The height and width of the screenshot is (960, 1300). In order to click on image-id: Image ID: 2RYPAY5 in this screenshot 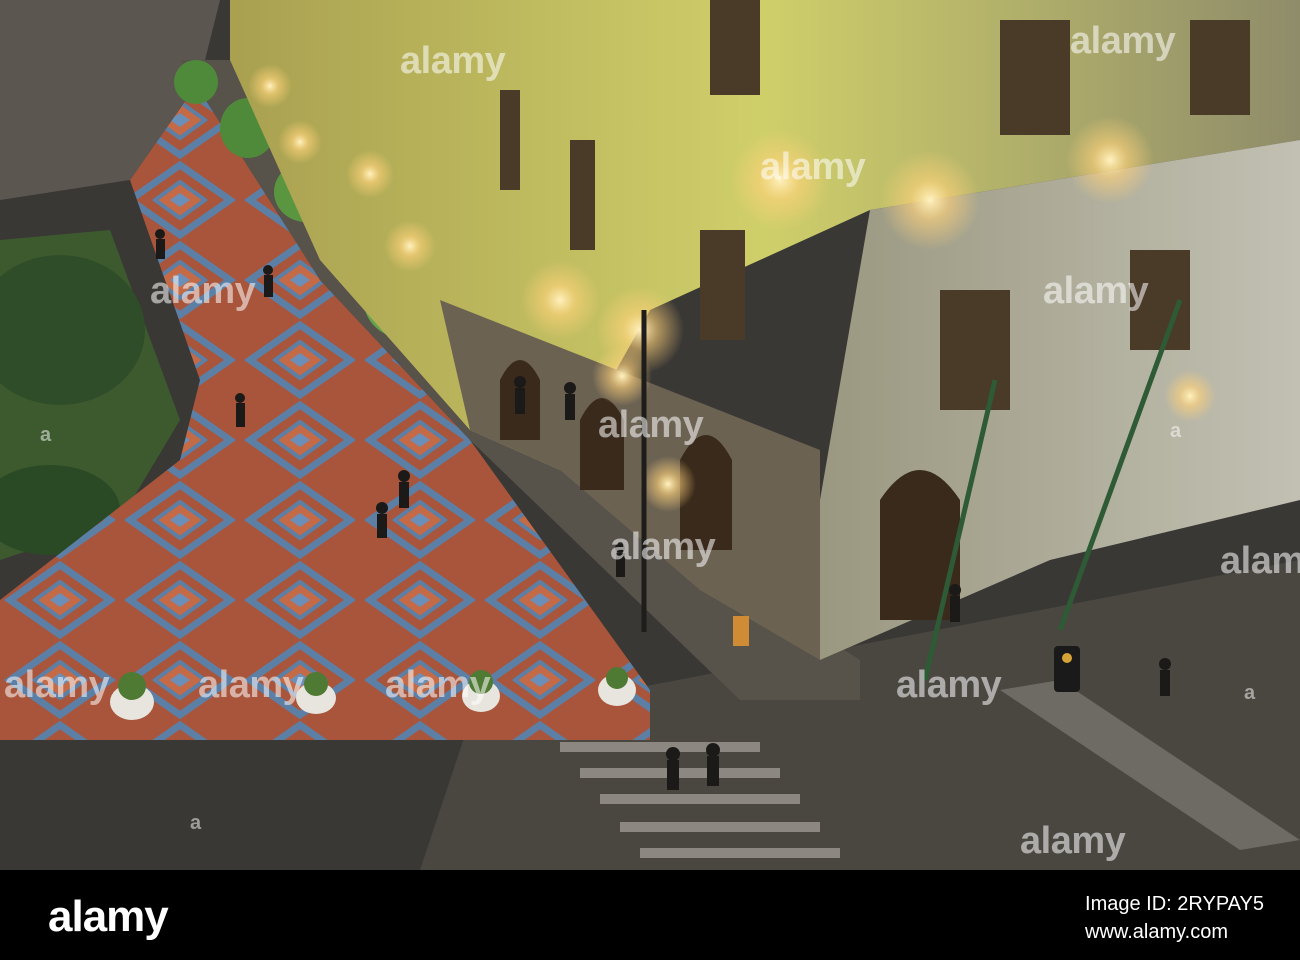, I will do `click(1174, 904)`.